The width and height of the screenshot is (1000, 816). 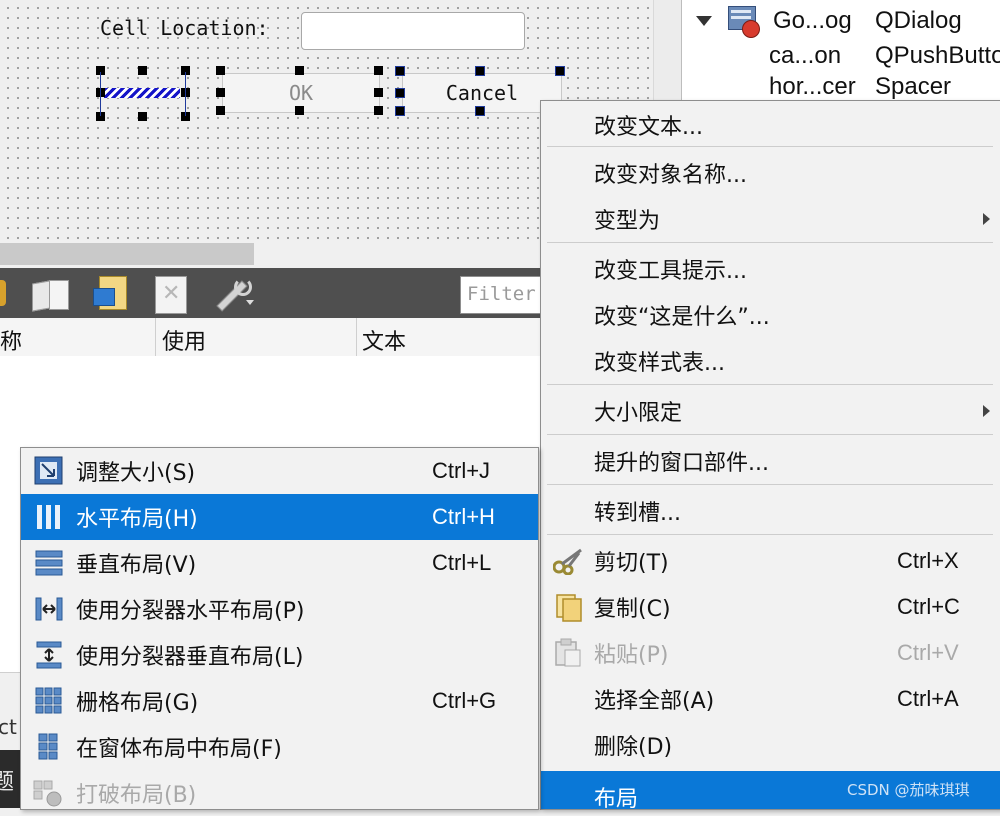 I want to click on menu-item-label: 调整大小(S), so click(x=136, y=473).